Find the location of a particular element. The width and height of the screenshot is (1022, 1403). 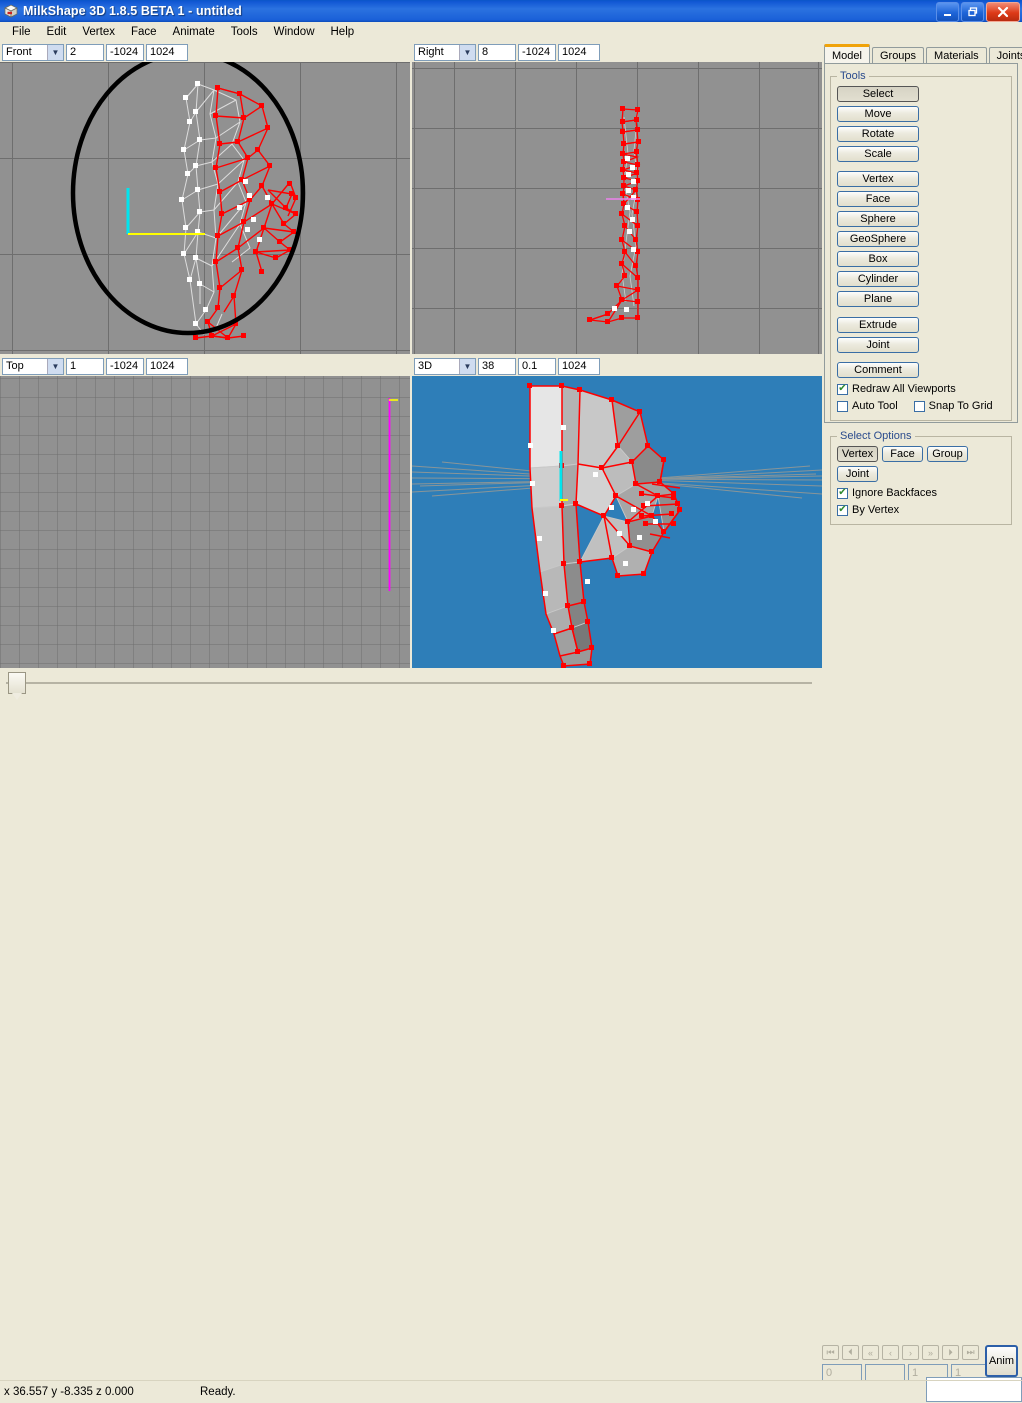

rotate-tool-button: Rotate is located at coordinates (878, 134).